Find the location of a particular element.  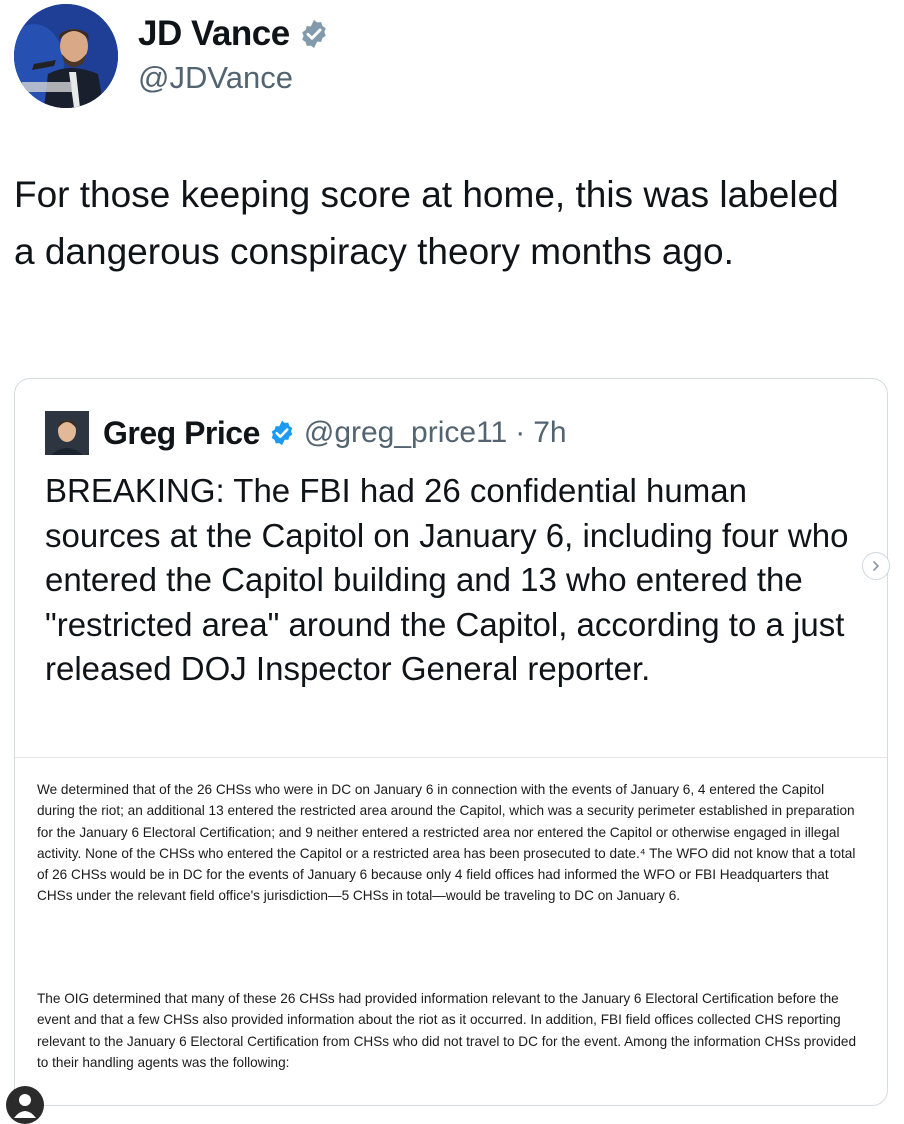

quoted-avatar-image is located at coordinates (67, 433).